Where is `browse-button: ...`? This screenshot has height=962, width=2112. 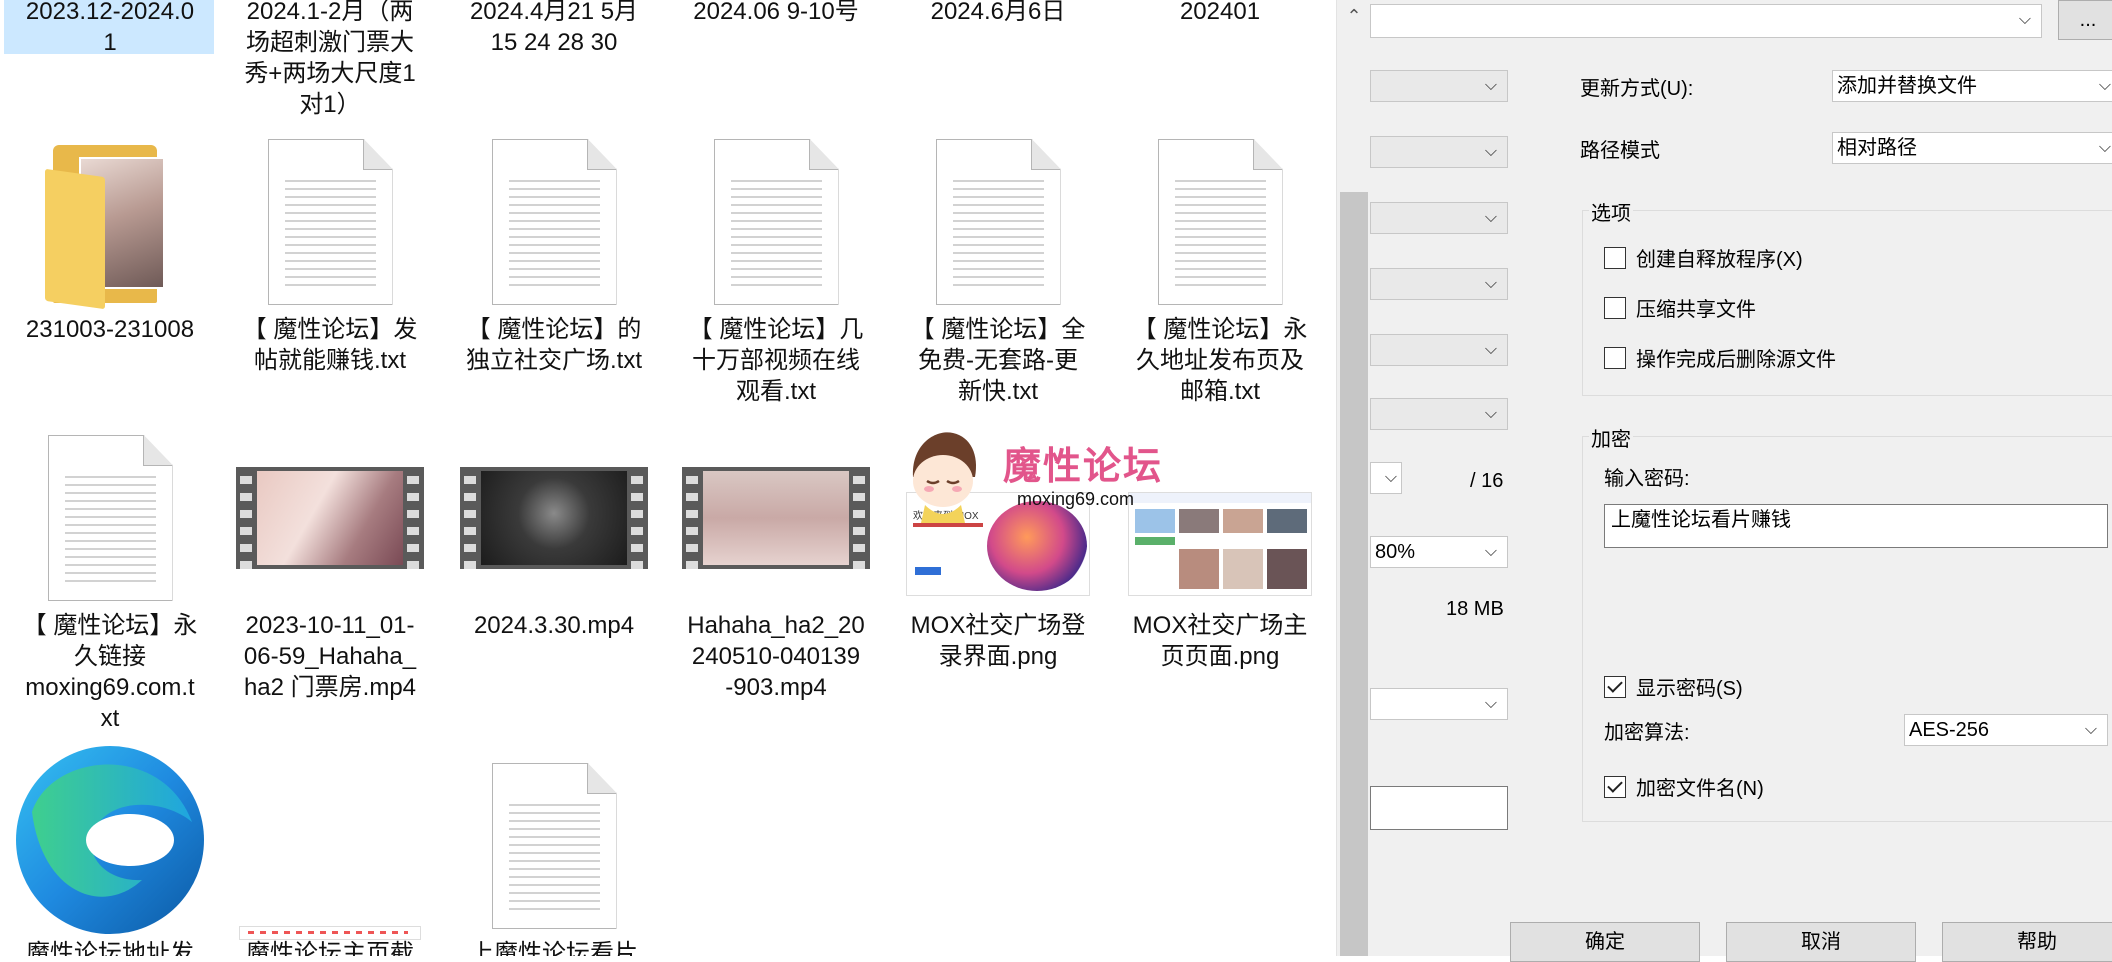
browse-button: ... is located at coordinates (2085, 20).